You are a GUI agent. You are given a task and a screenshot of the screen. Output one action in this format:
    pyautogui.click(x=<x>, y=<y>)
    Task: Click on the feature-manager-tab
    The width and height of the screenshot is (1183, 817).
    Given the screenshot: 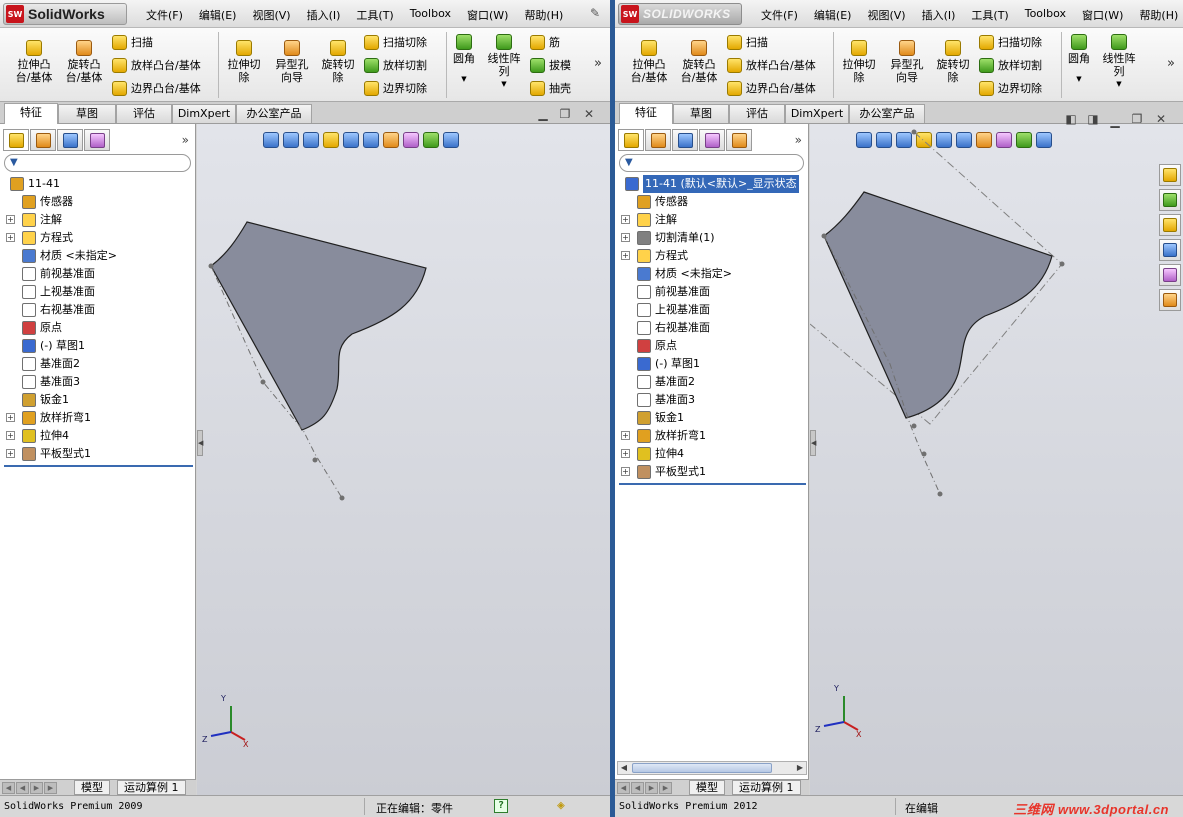 What is the action you would take?
    pyautogui.click(x=16, y=140)
    